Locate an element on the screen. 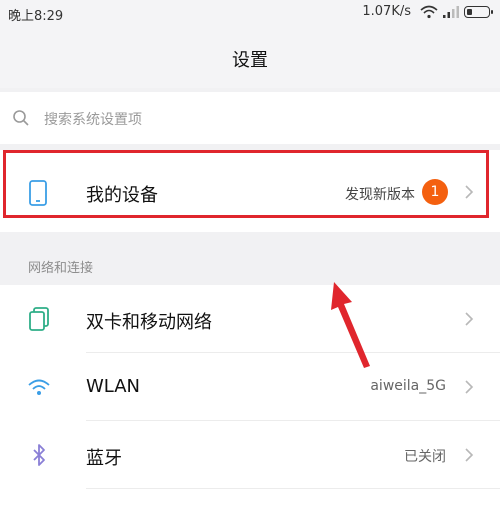 The width and height of the screenshot is (500, 508). phone-icon is located at coordinates (38, 193).